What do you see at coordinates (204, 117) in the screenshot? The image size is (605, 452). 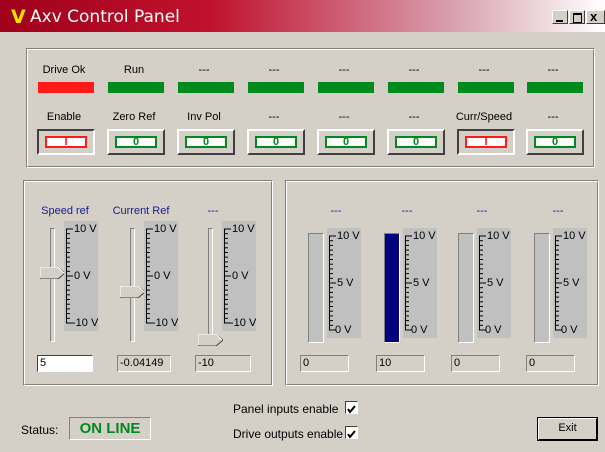 I see `toggle-label: Inv Pol` at bounding box center [204, 117].